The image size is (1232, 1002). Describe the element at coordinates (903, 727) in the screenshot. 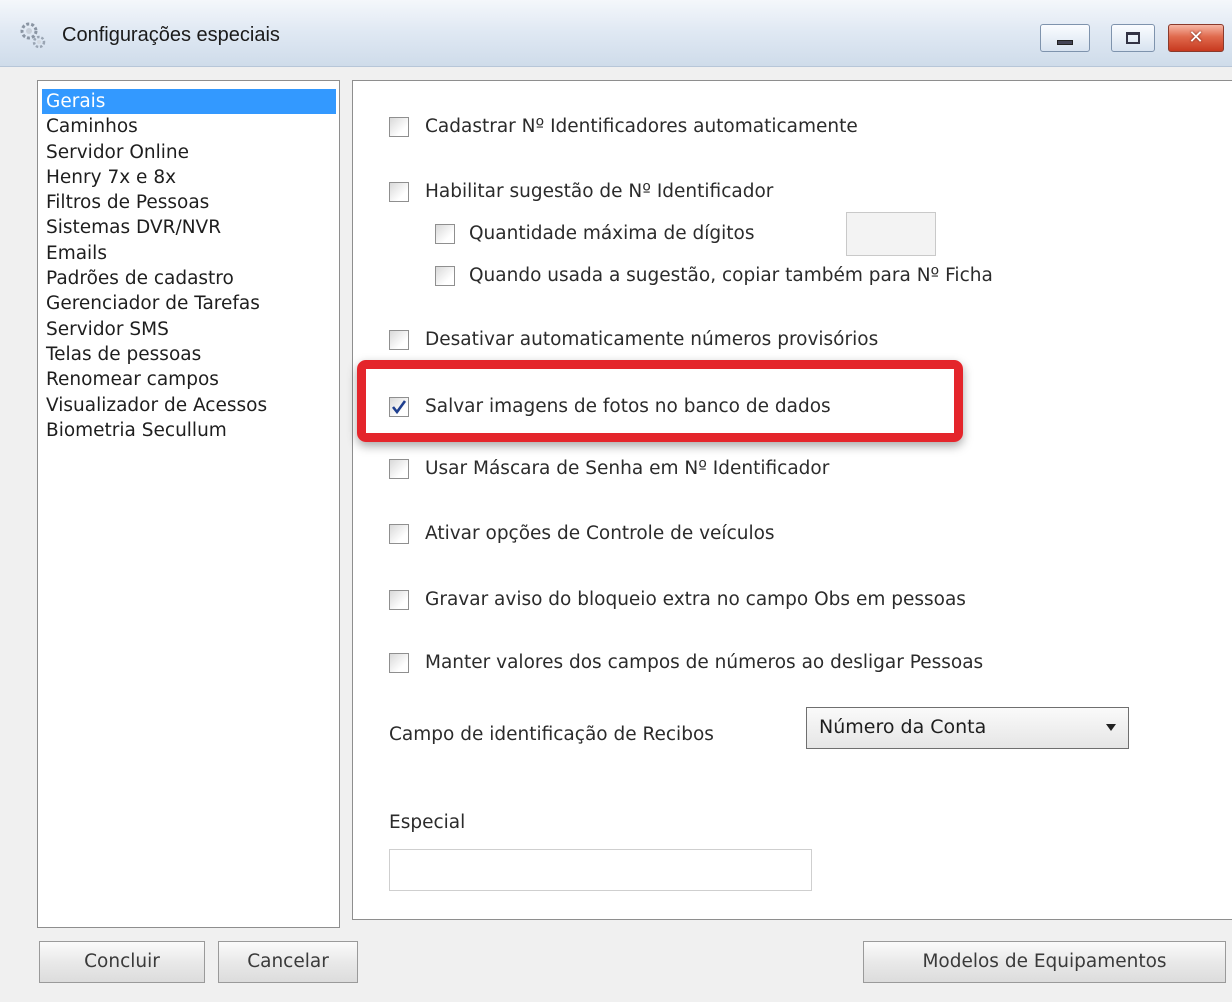

I see `recibos-select-value: Número da Conta` at that location.